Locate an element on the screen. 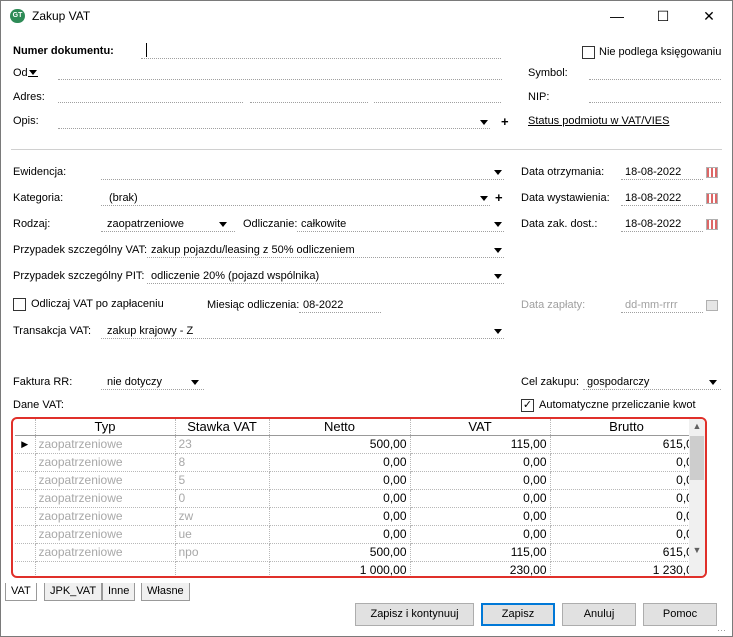 This screenshot has width=733, height=637. resize-grip-icon: ⋯ is located at coordinates (721, 630).